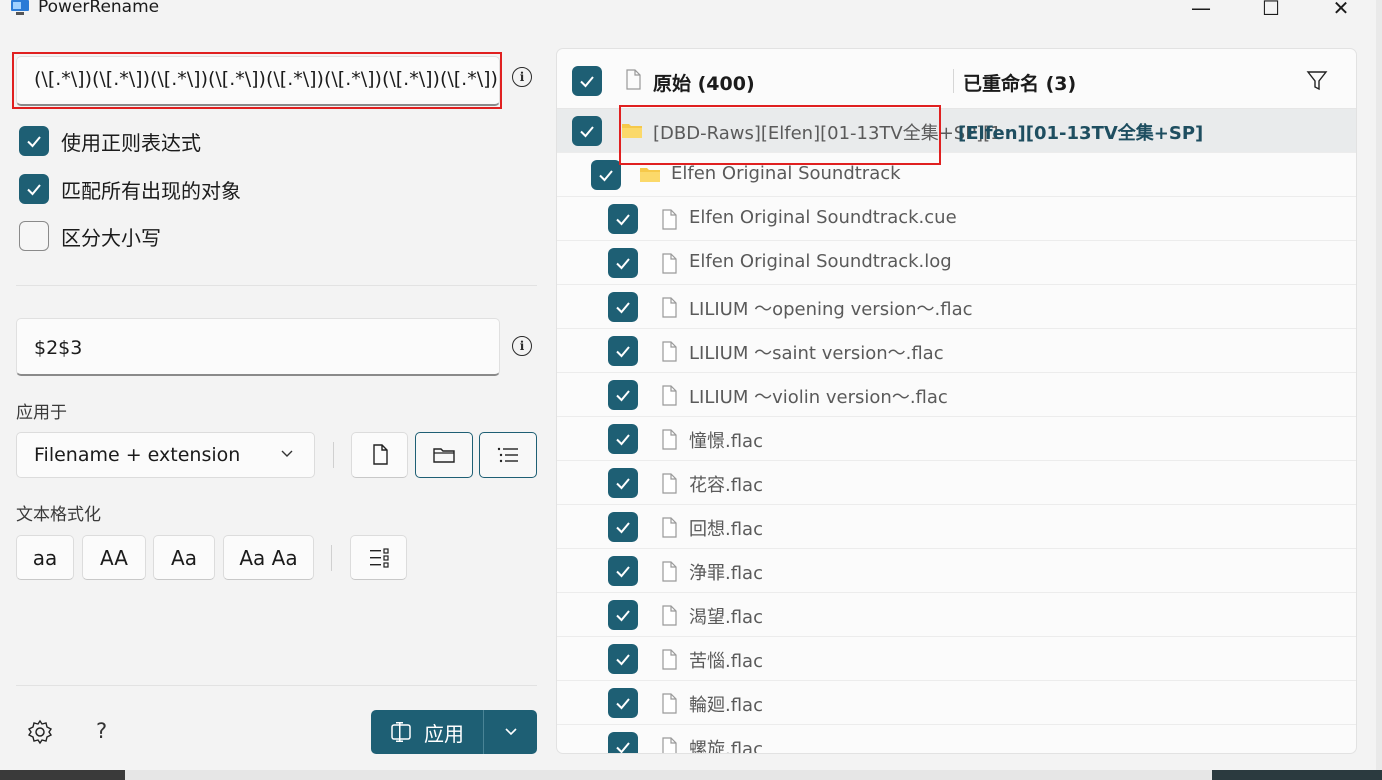 This screenshot has height=780, width=1382. What do you see at coordinates (34, 189) in the screenshot?
I see `match-all-checkbox` at bounding box center [34, 189].